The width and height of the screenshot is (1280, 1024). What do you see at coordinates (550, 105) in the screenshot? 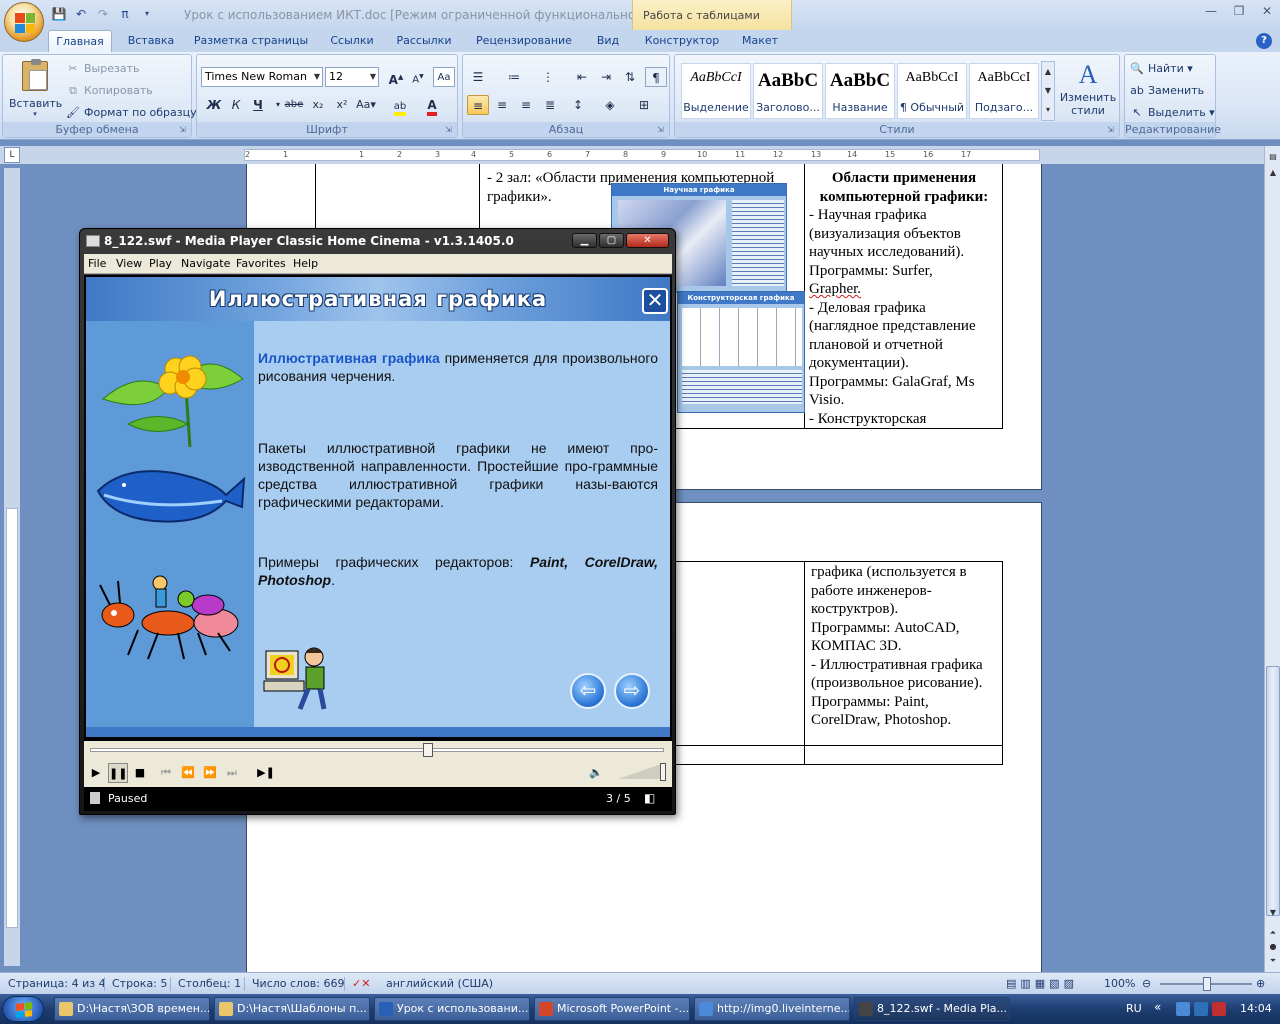
I see `justify-icon: ≣` at bounding box center [550, 105].